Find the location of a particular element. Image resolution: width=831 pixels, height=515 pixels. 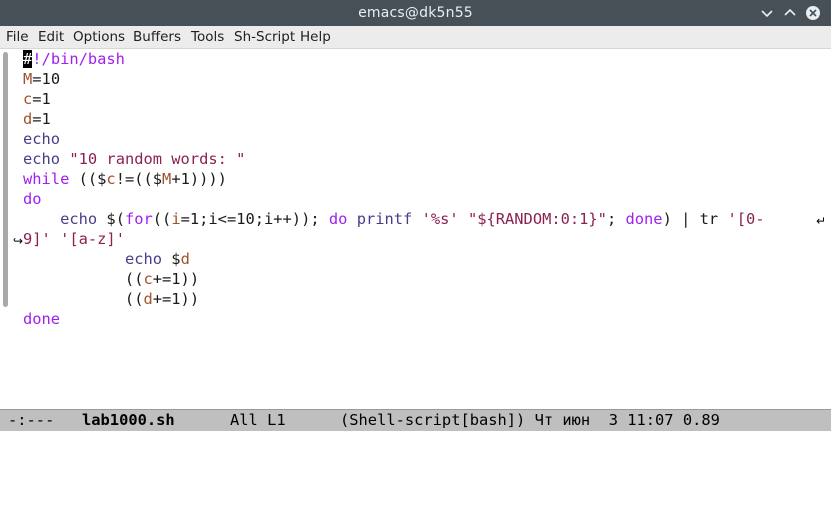

menu-tools: Tools is located at coordinates (207, 37).